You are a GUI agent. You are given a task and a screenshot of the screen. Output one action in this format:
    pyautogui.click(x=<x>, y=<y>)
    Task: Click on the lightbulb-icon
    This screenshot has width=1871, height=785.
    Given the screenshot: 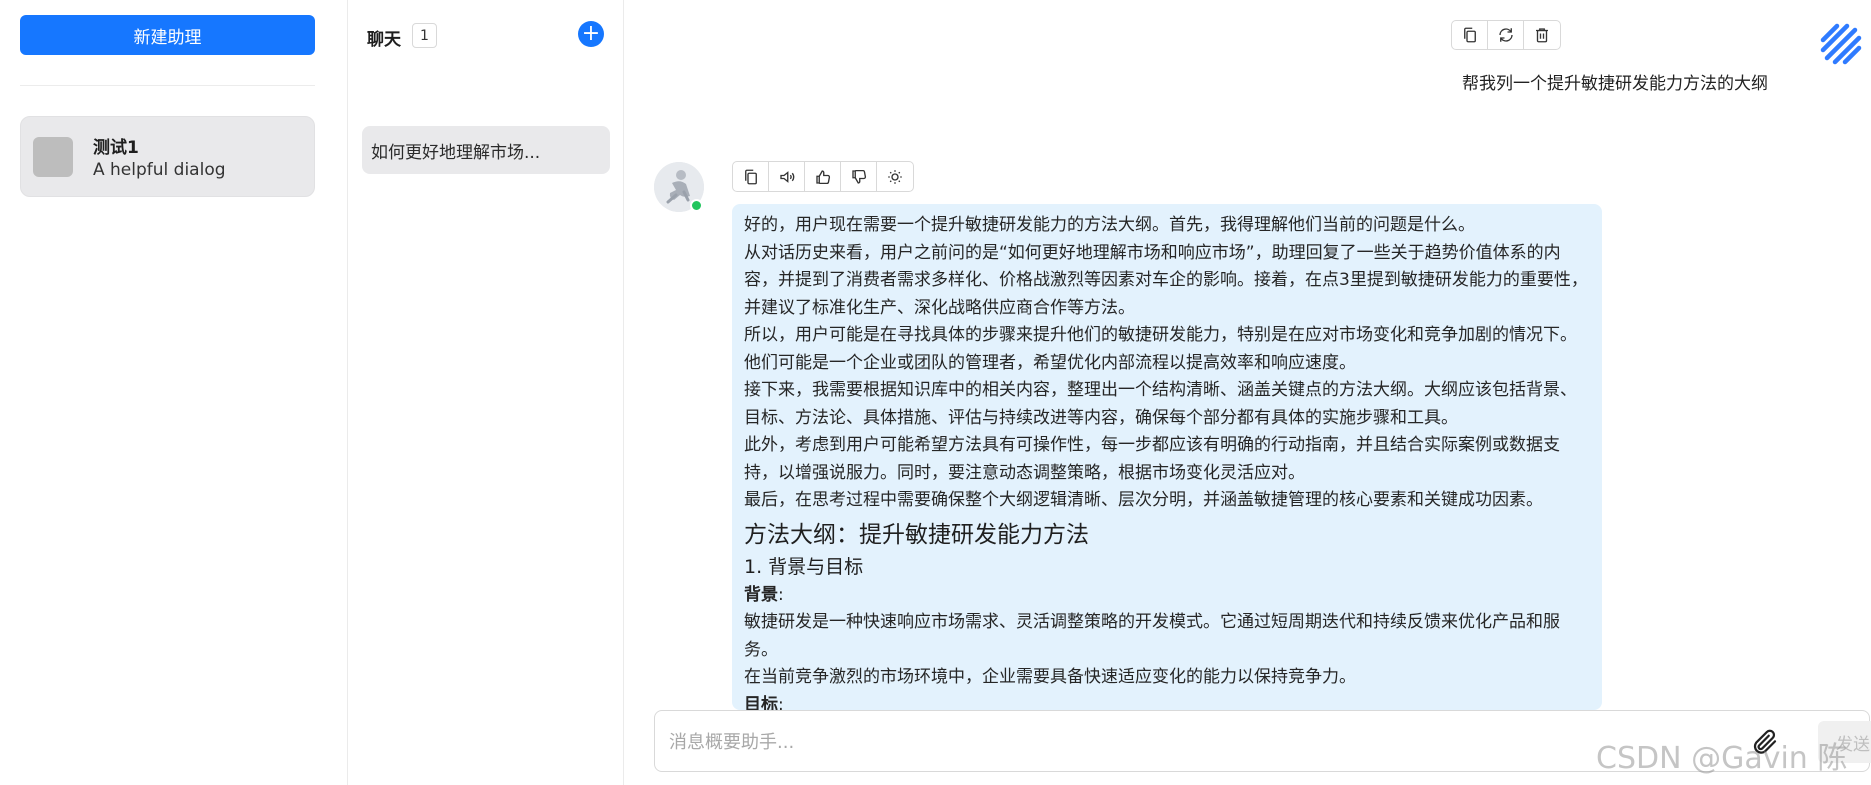 What is the action you would take?
    pyautogui.click(x=895, y=176)
    